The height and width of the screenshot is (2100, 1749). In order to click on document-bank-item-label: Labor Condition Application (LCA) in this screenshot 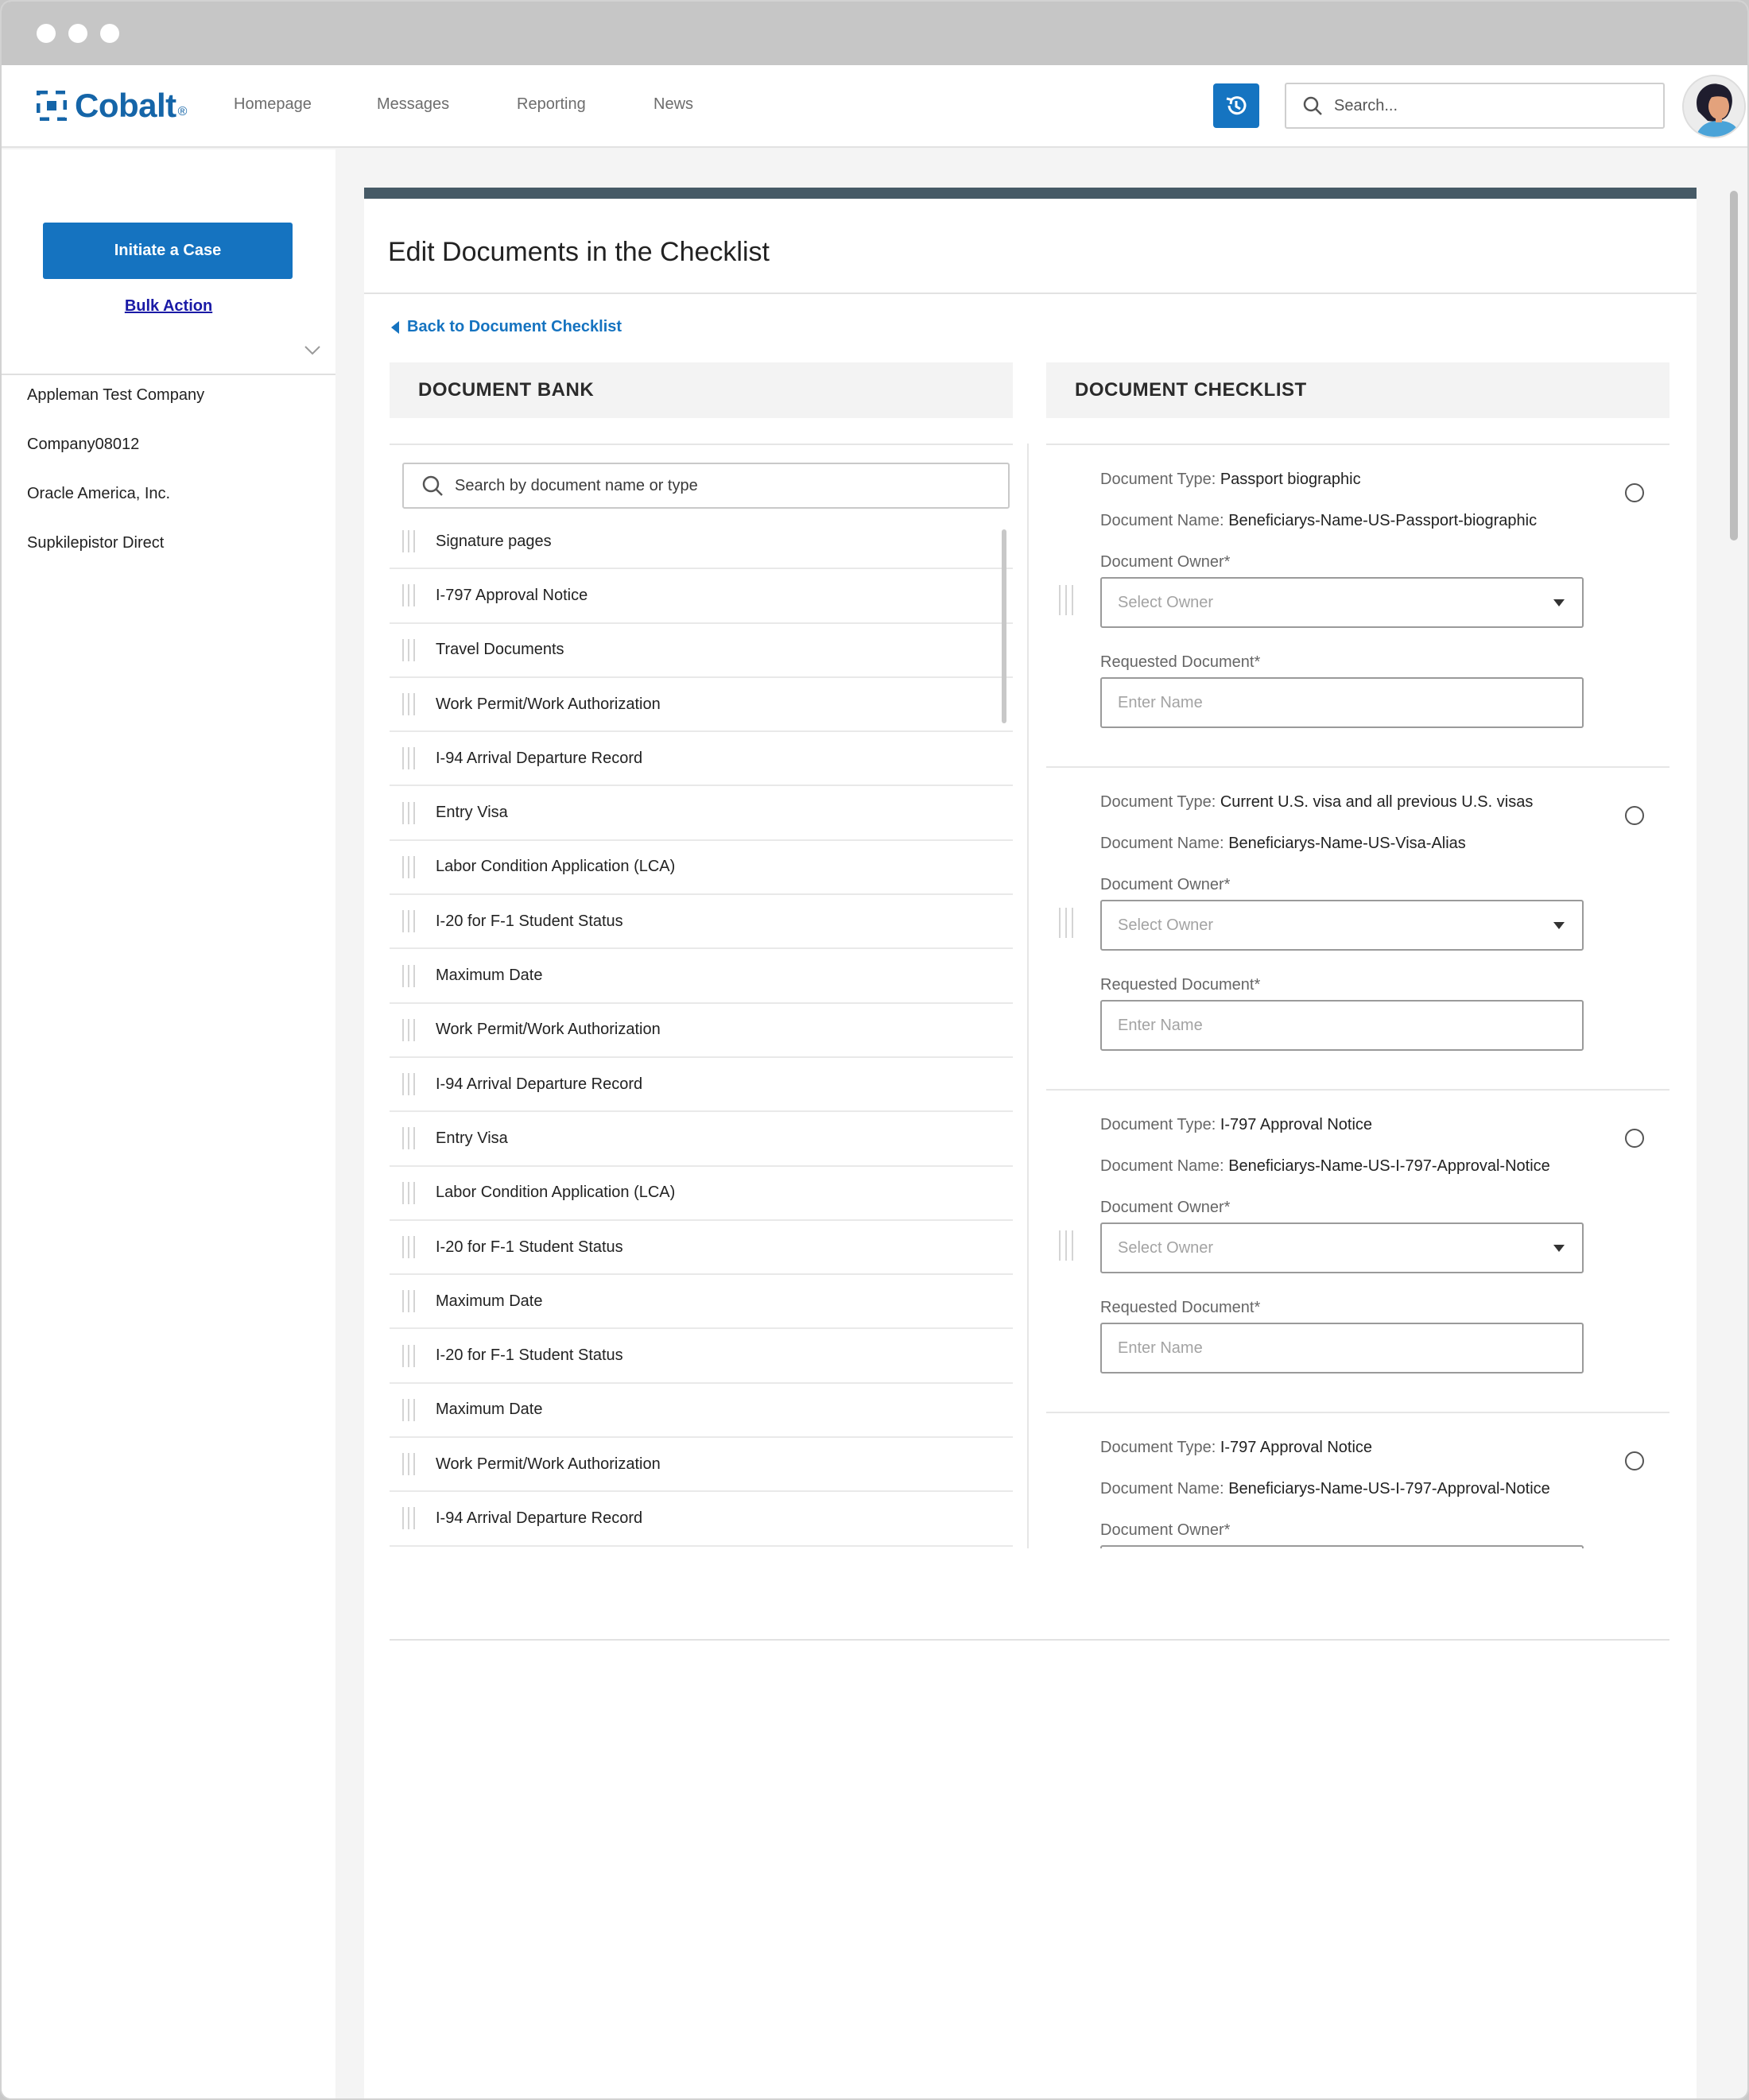, I will do `click(556, 1193)`.